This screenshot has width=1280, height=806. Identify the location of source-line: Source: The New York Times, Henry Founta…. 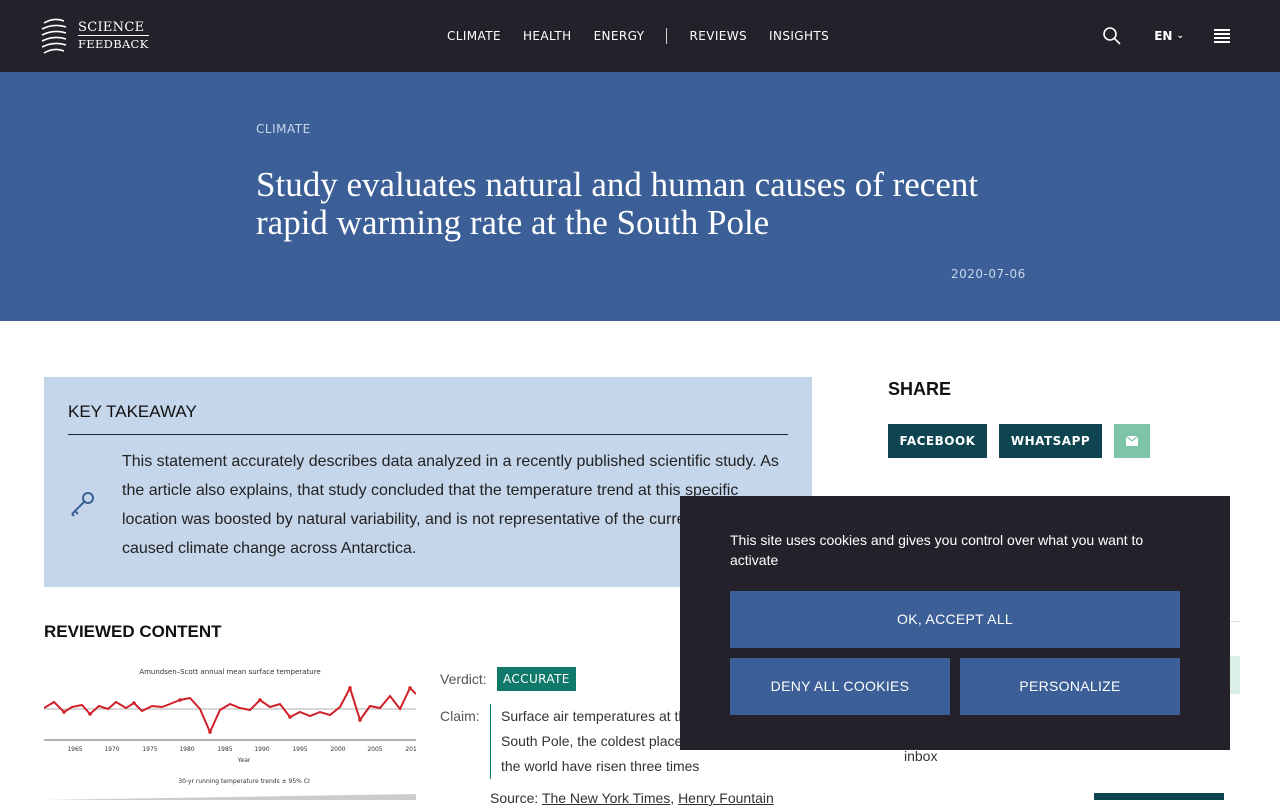
(632, 798).